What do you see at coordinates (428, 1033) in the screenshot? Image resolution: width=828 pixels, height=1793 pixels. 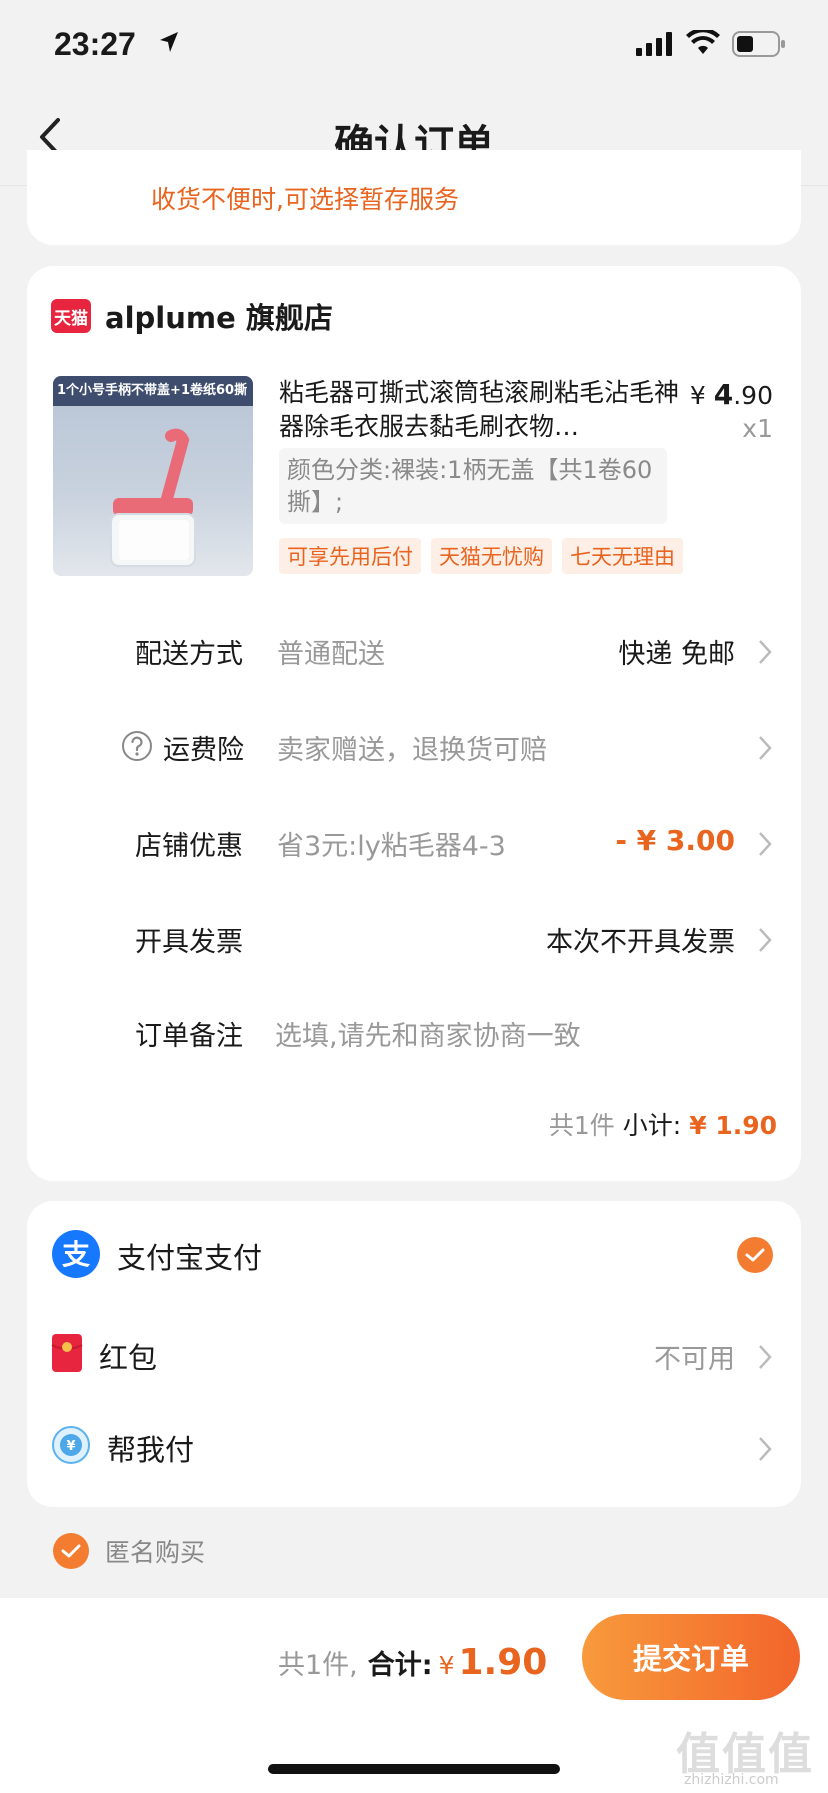 I see `order-note-input: 选填,请先和商家协商一致` at bounding box center [428, 1033].